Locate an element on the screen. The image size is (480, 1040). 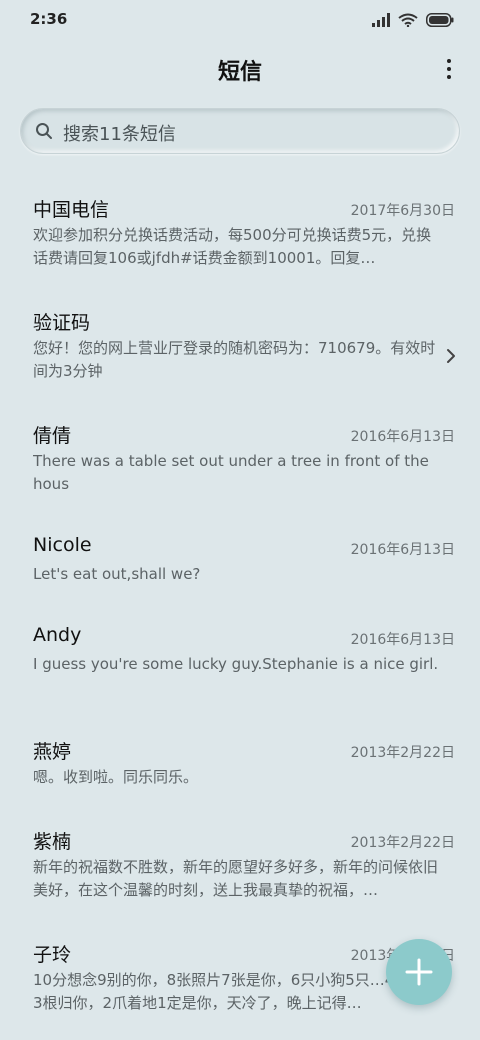
message-sender: 子玲 is located at coordinates (52, 955).